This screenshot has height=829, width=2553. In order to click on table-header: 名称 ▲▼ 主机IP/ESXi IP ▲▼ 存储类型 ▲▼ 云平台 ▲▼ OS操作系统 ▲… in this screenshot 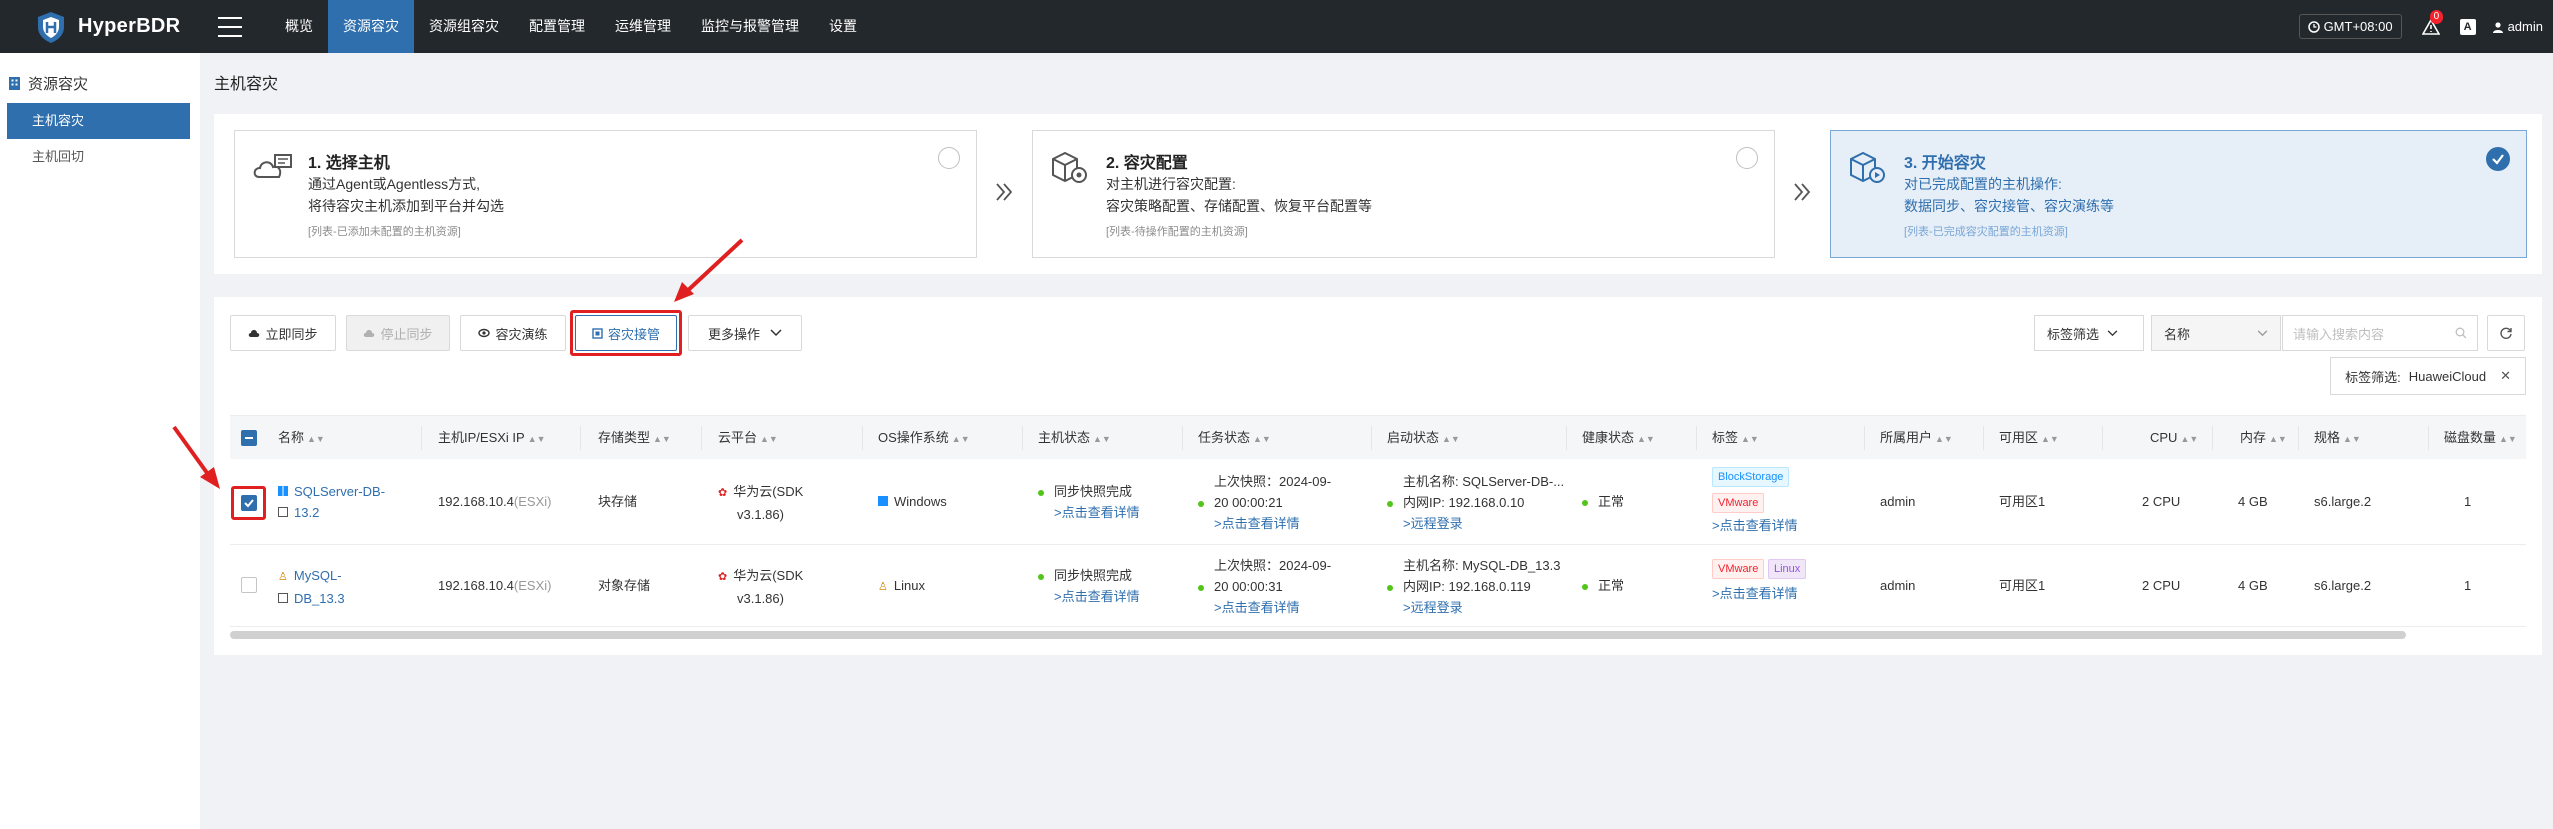, I will do `click(1378, 437)`.